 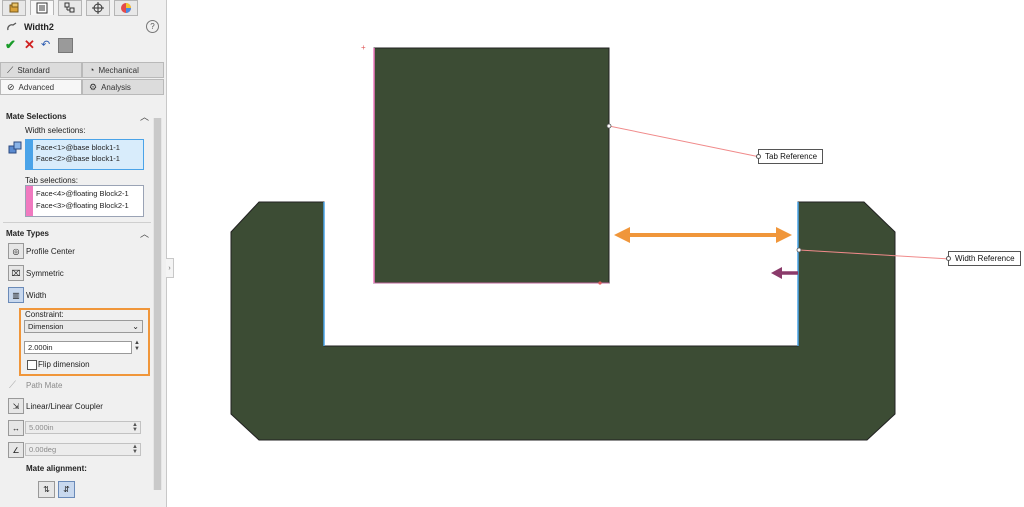 What do you see at coordinates (363, 47) in the screenshot?
I see `origin-marker-icon: +` at bounding box center [363, 47].